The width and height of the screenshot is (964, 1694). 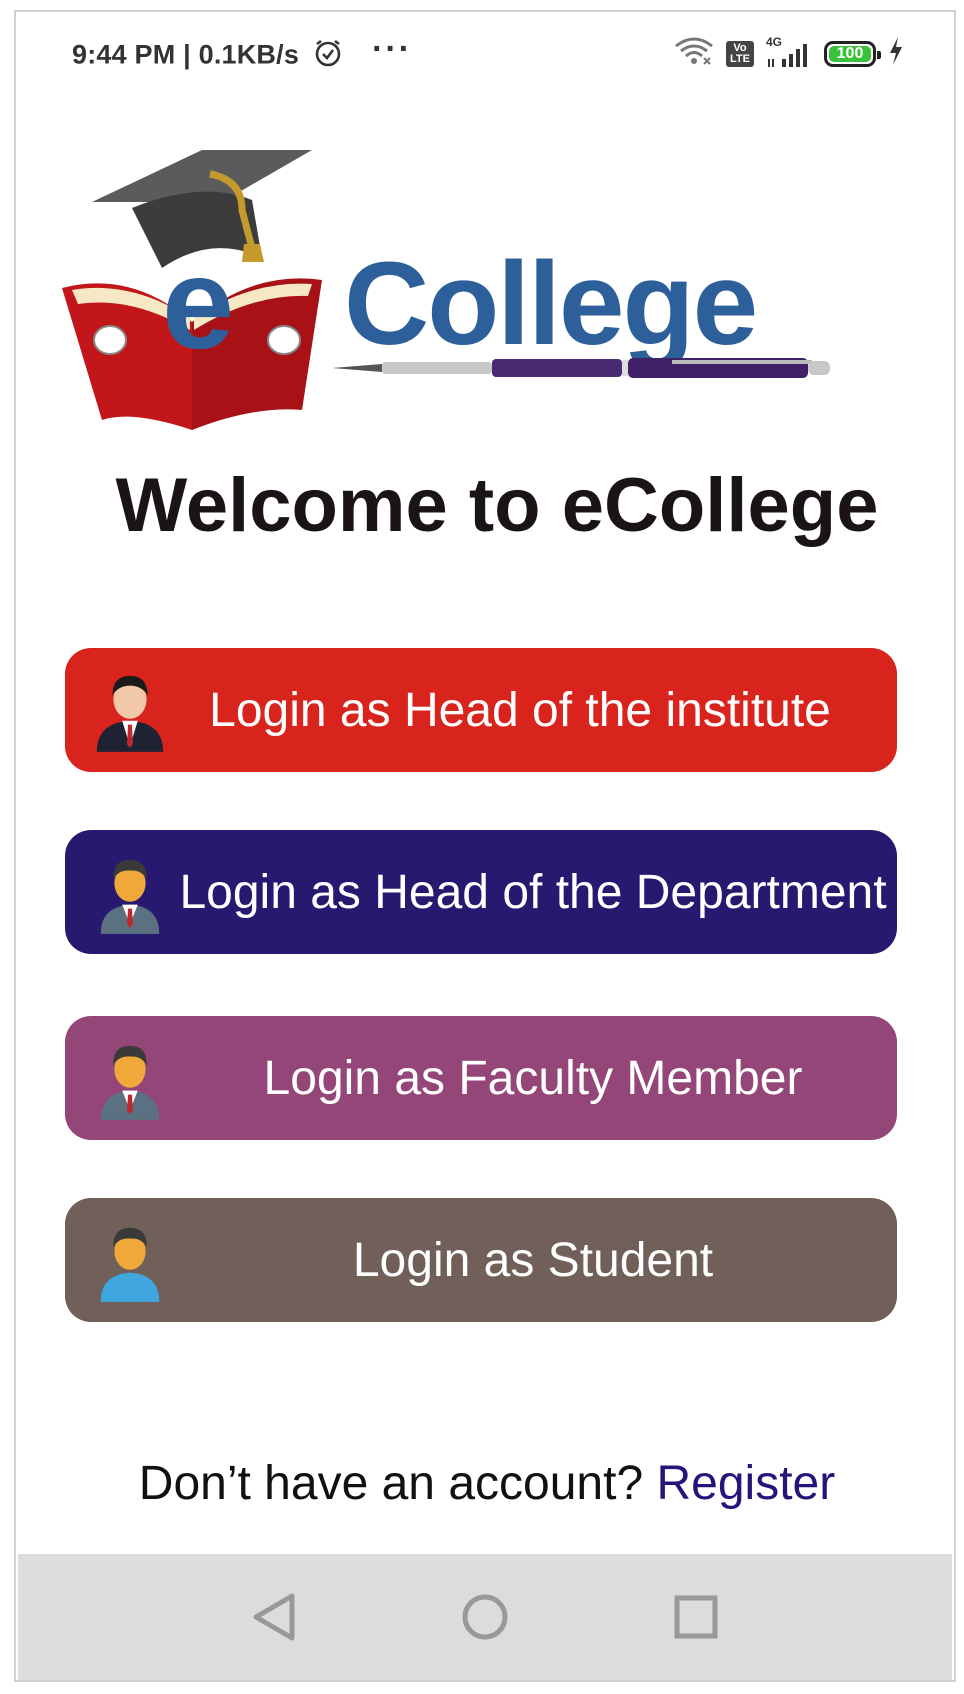 I want to click on system-navigation-bar, so click(x=485, y=1617).